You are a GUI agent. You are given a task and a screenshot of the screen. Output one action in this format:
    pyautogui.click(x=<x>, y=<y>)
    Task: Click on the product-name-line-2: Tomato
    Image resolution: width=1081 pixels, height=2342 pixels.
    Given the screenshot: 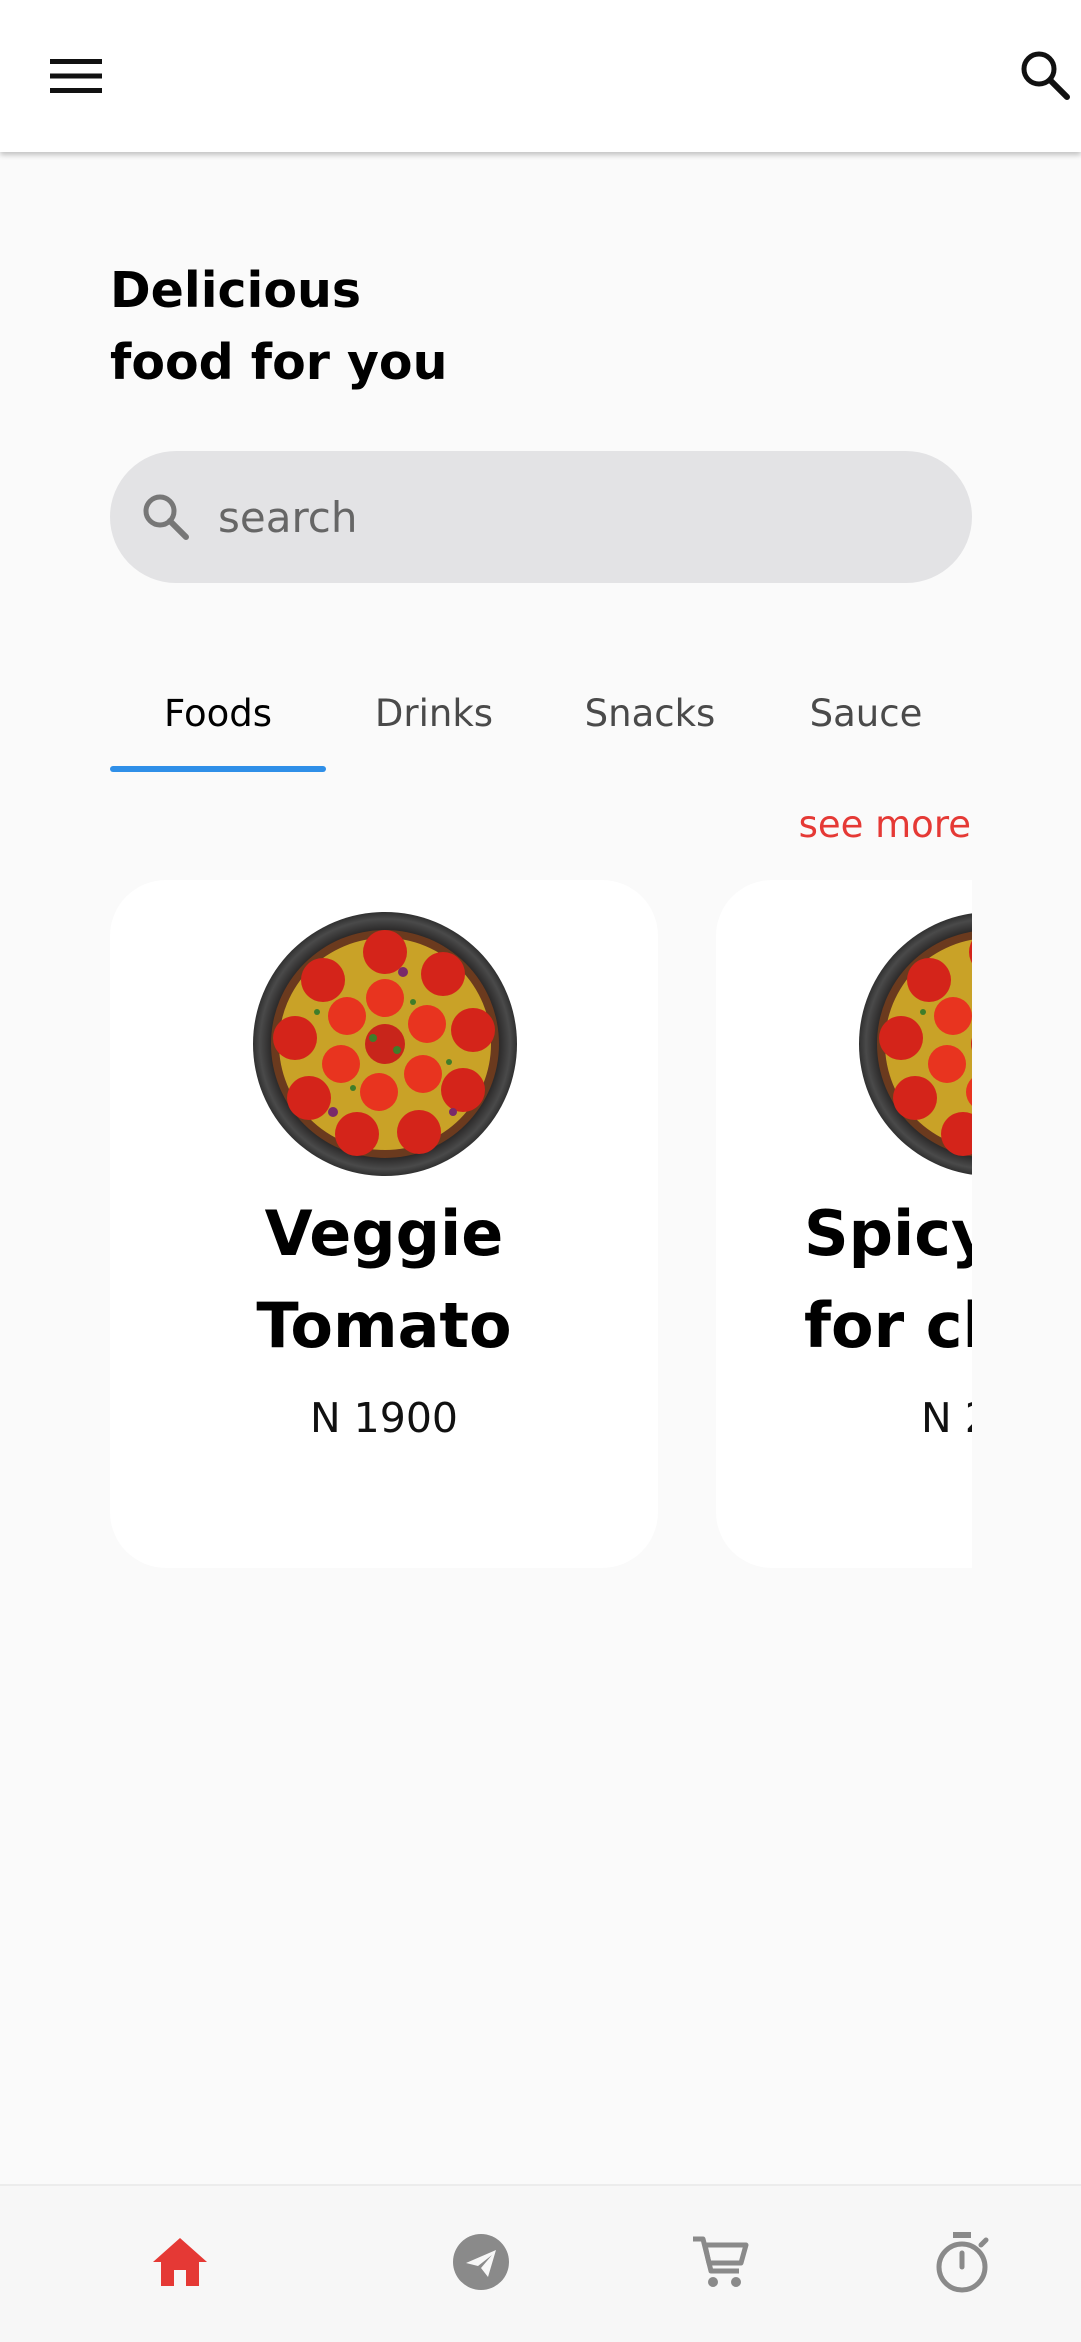 What is the action you would take?
    pyautogui.click(x=384, y=1325)
    